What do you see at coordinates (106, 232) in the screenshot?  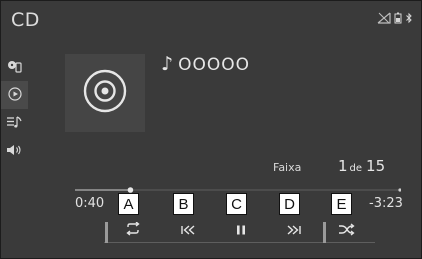 I see `control-separator-left` at bounding box center [106, 232].